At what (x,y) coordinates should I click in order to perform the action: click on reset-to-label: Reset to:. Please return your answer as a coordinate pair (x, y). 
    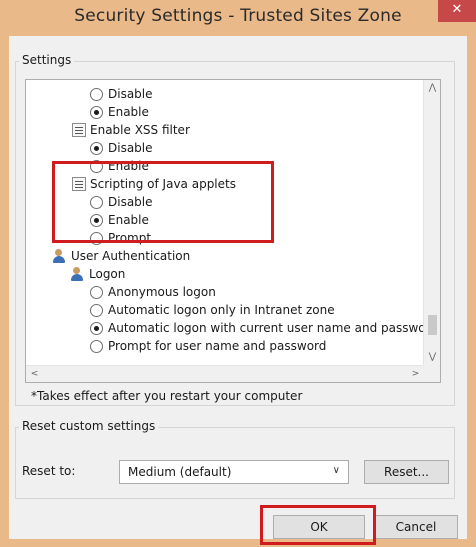
    Looking at the image, I should click on (49, 471).